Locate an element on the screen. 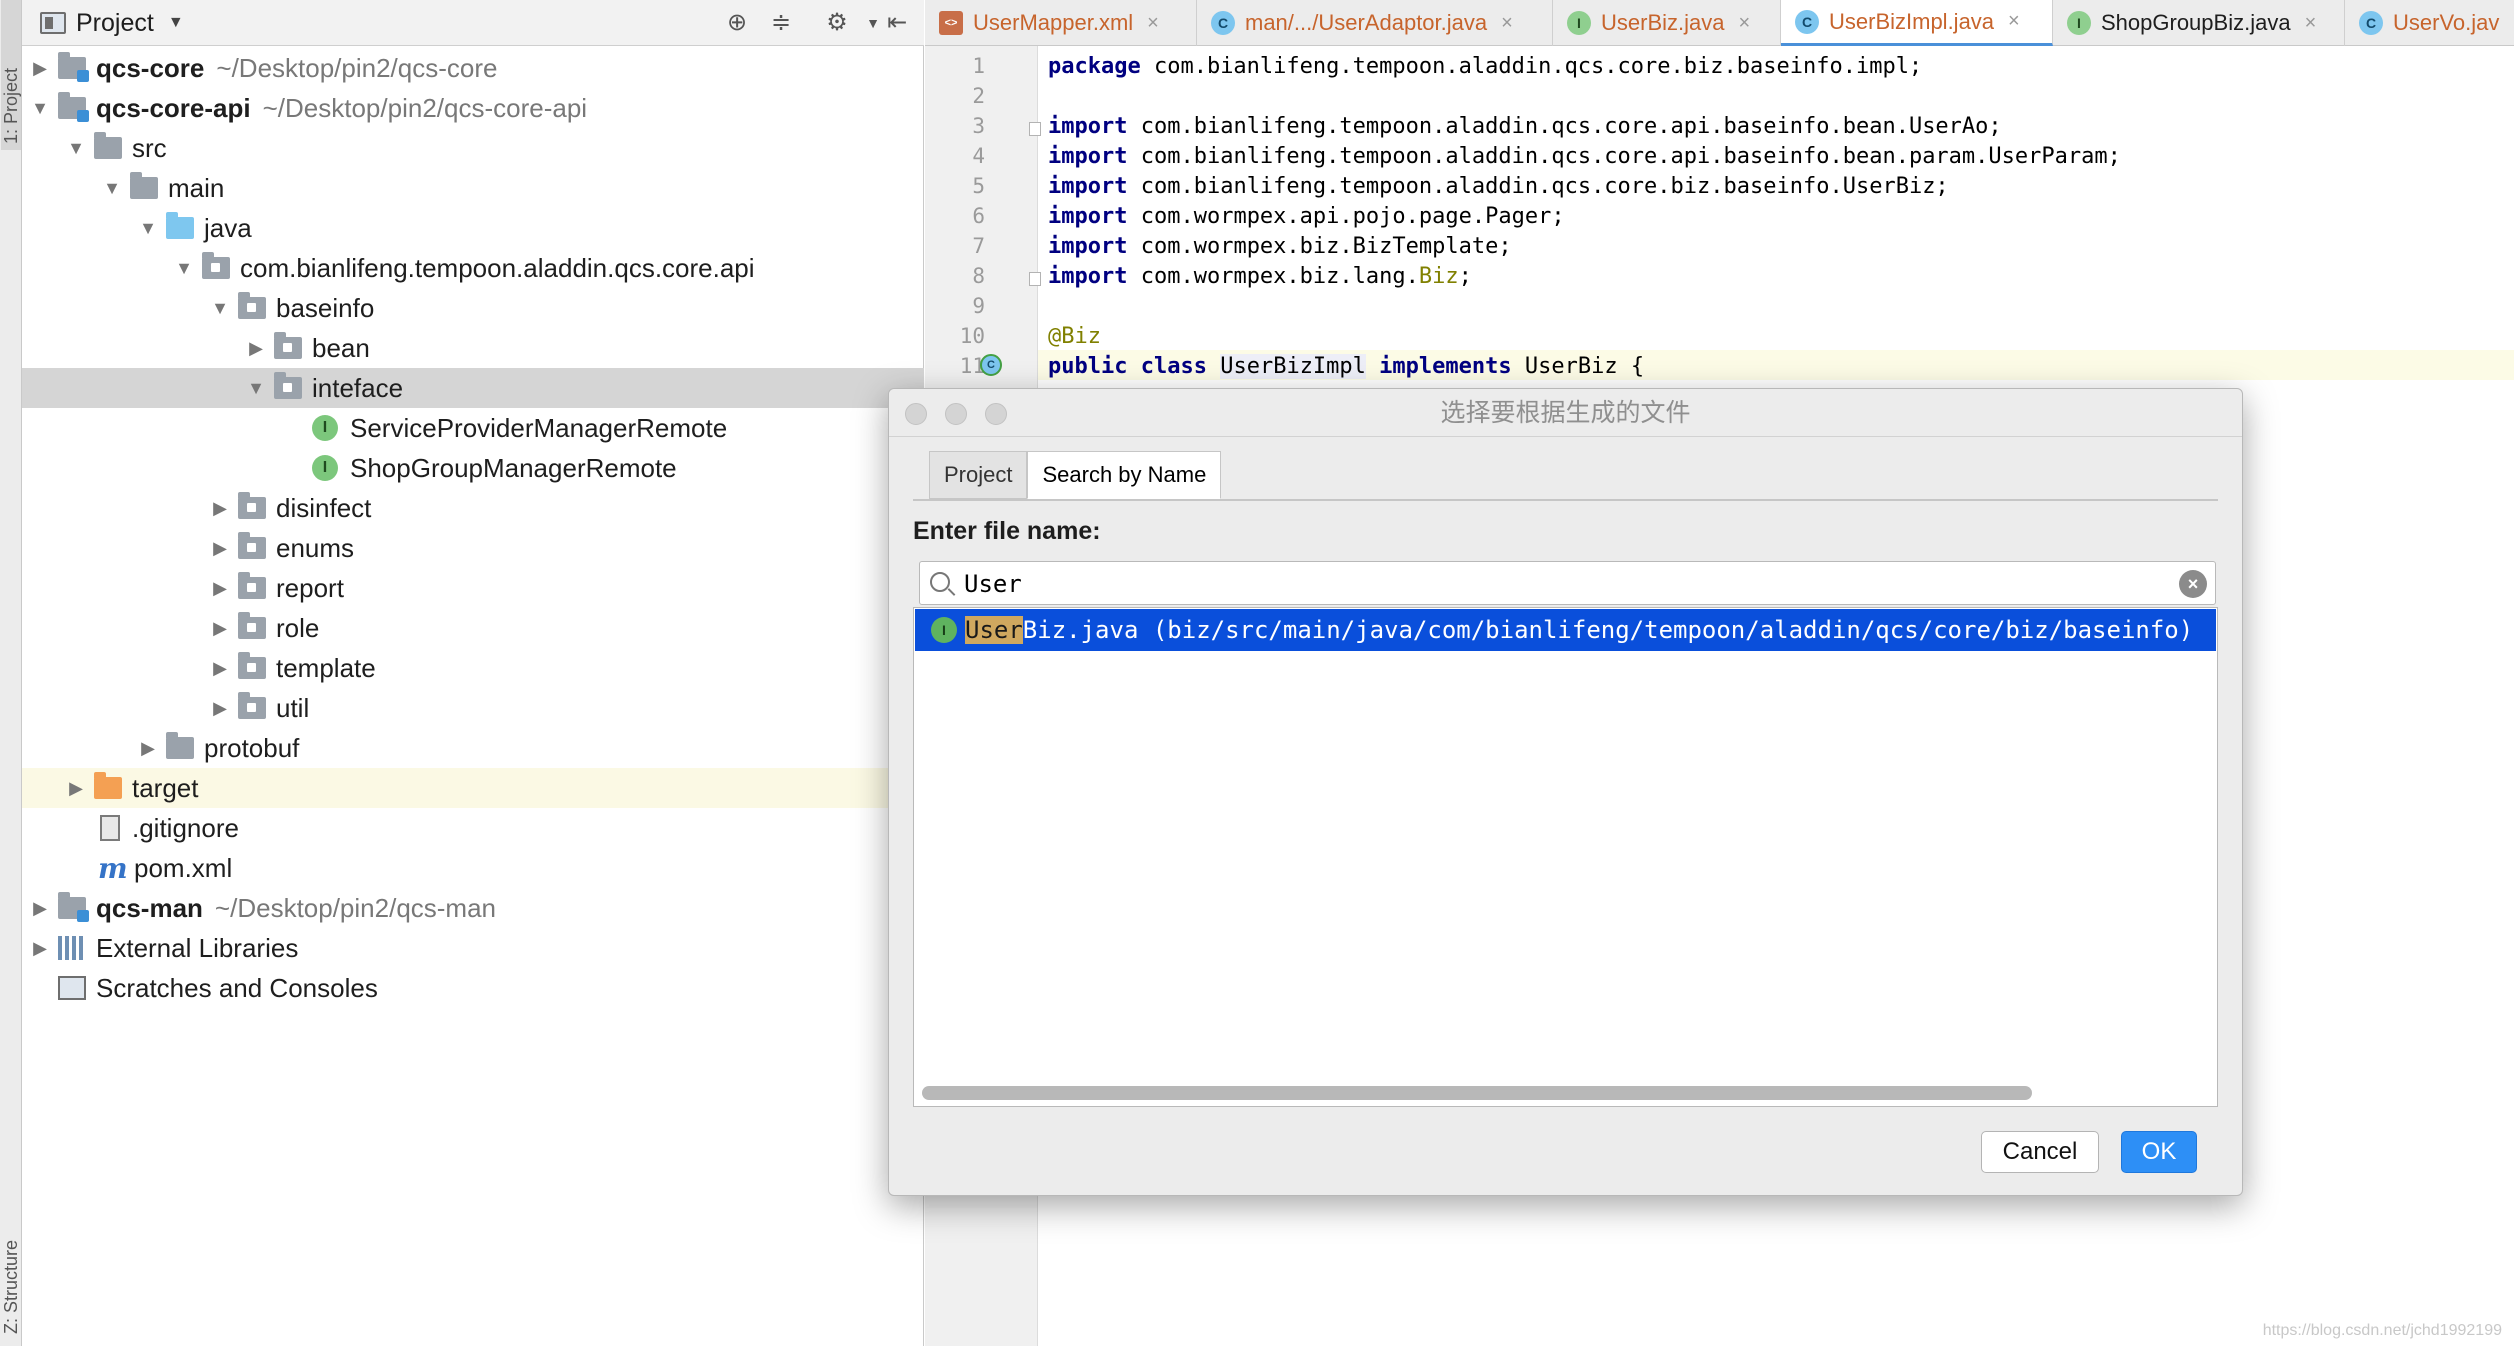  class-icon: C is located at coordinates (1223, 23).